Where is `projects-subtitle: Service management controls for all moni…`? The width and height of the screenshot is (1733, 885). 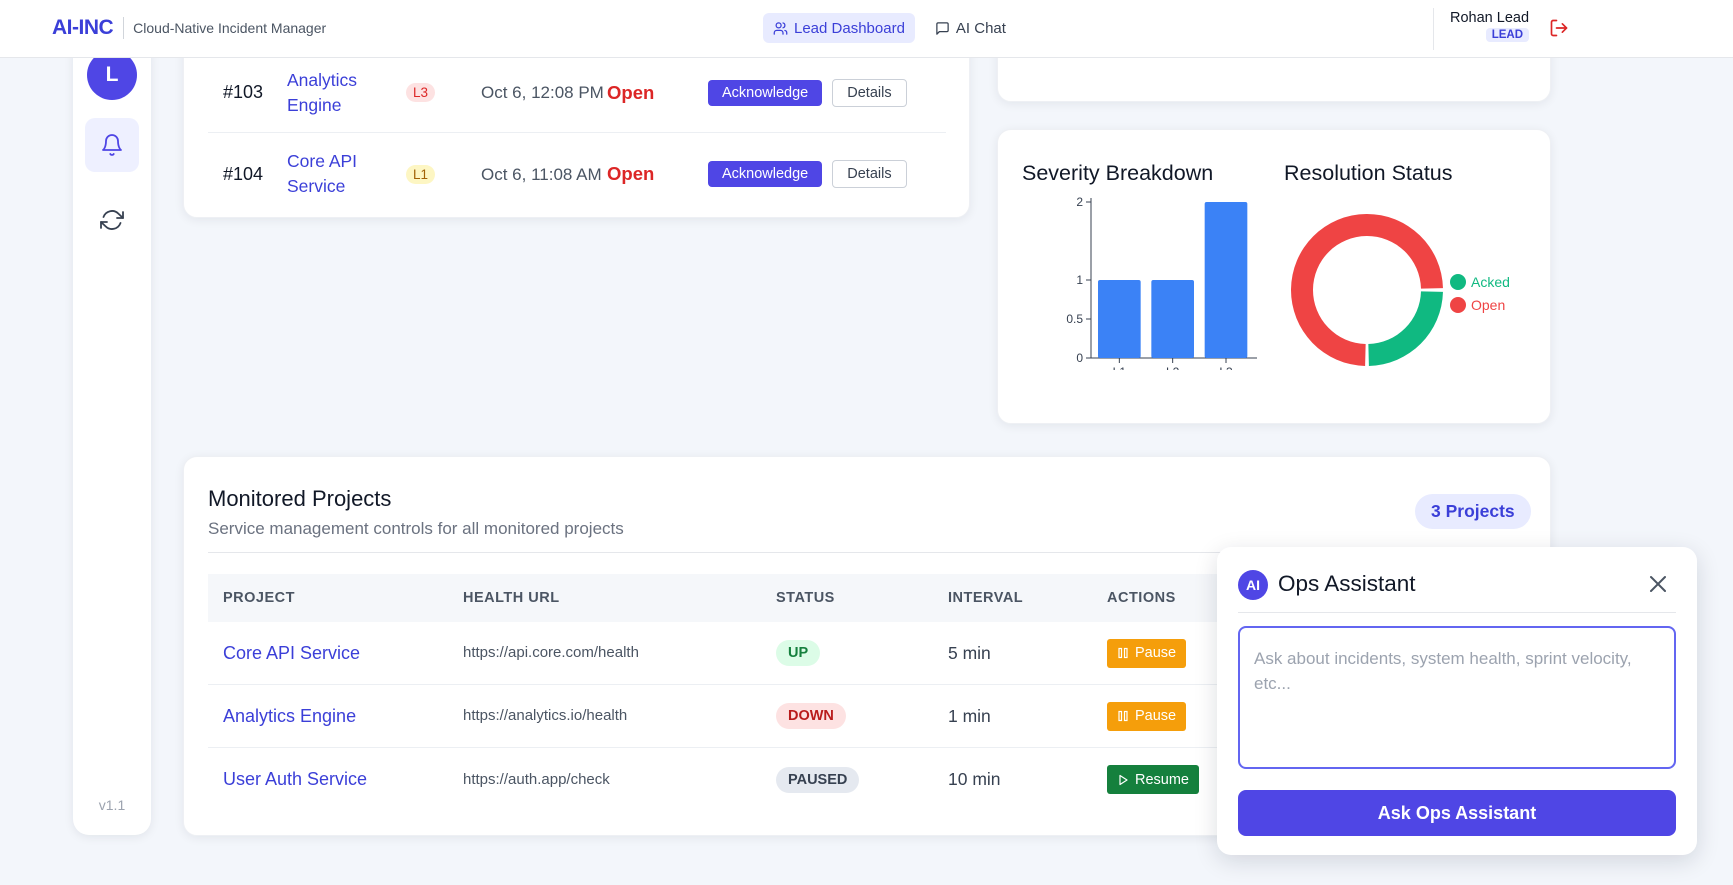 projects-subtitle: Service management controls for all moni… is located at coordinates (416, 528).